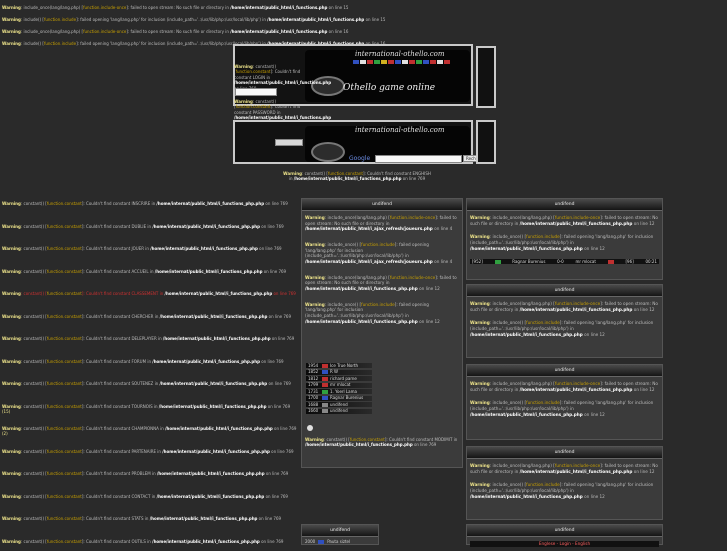 This screenshot has height=551, width=727. What do you see at coordinates (346, 397) in the screenshot?
I see `player-name: Ragnar Burenius` at bounding box center [346, 397].